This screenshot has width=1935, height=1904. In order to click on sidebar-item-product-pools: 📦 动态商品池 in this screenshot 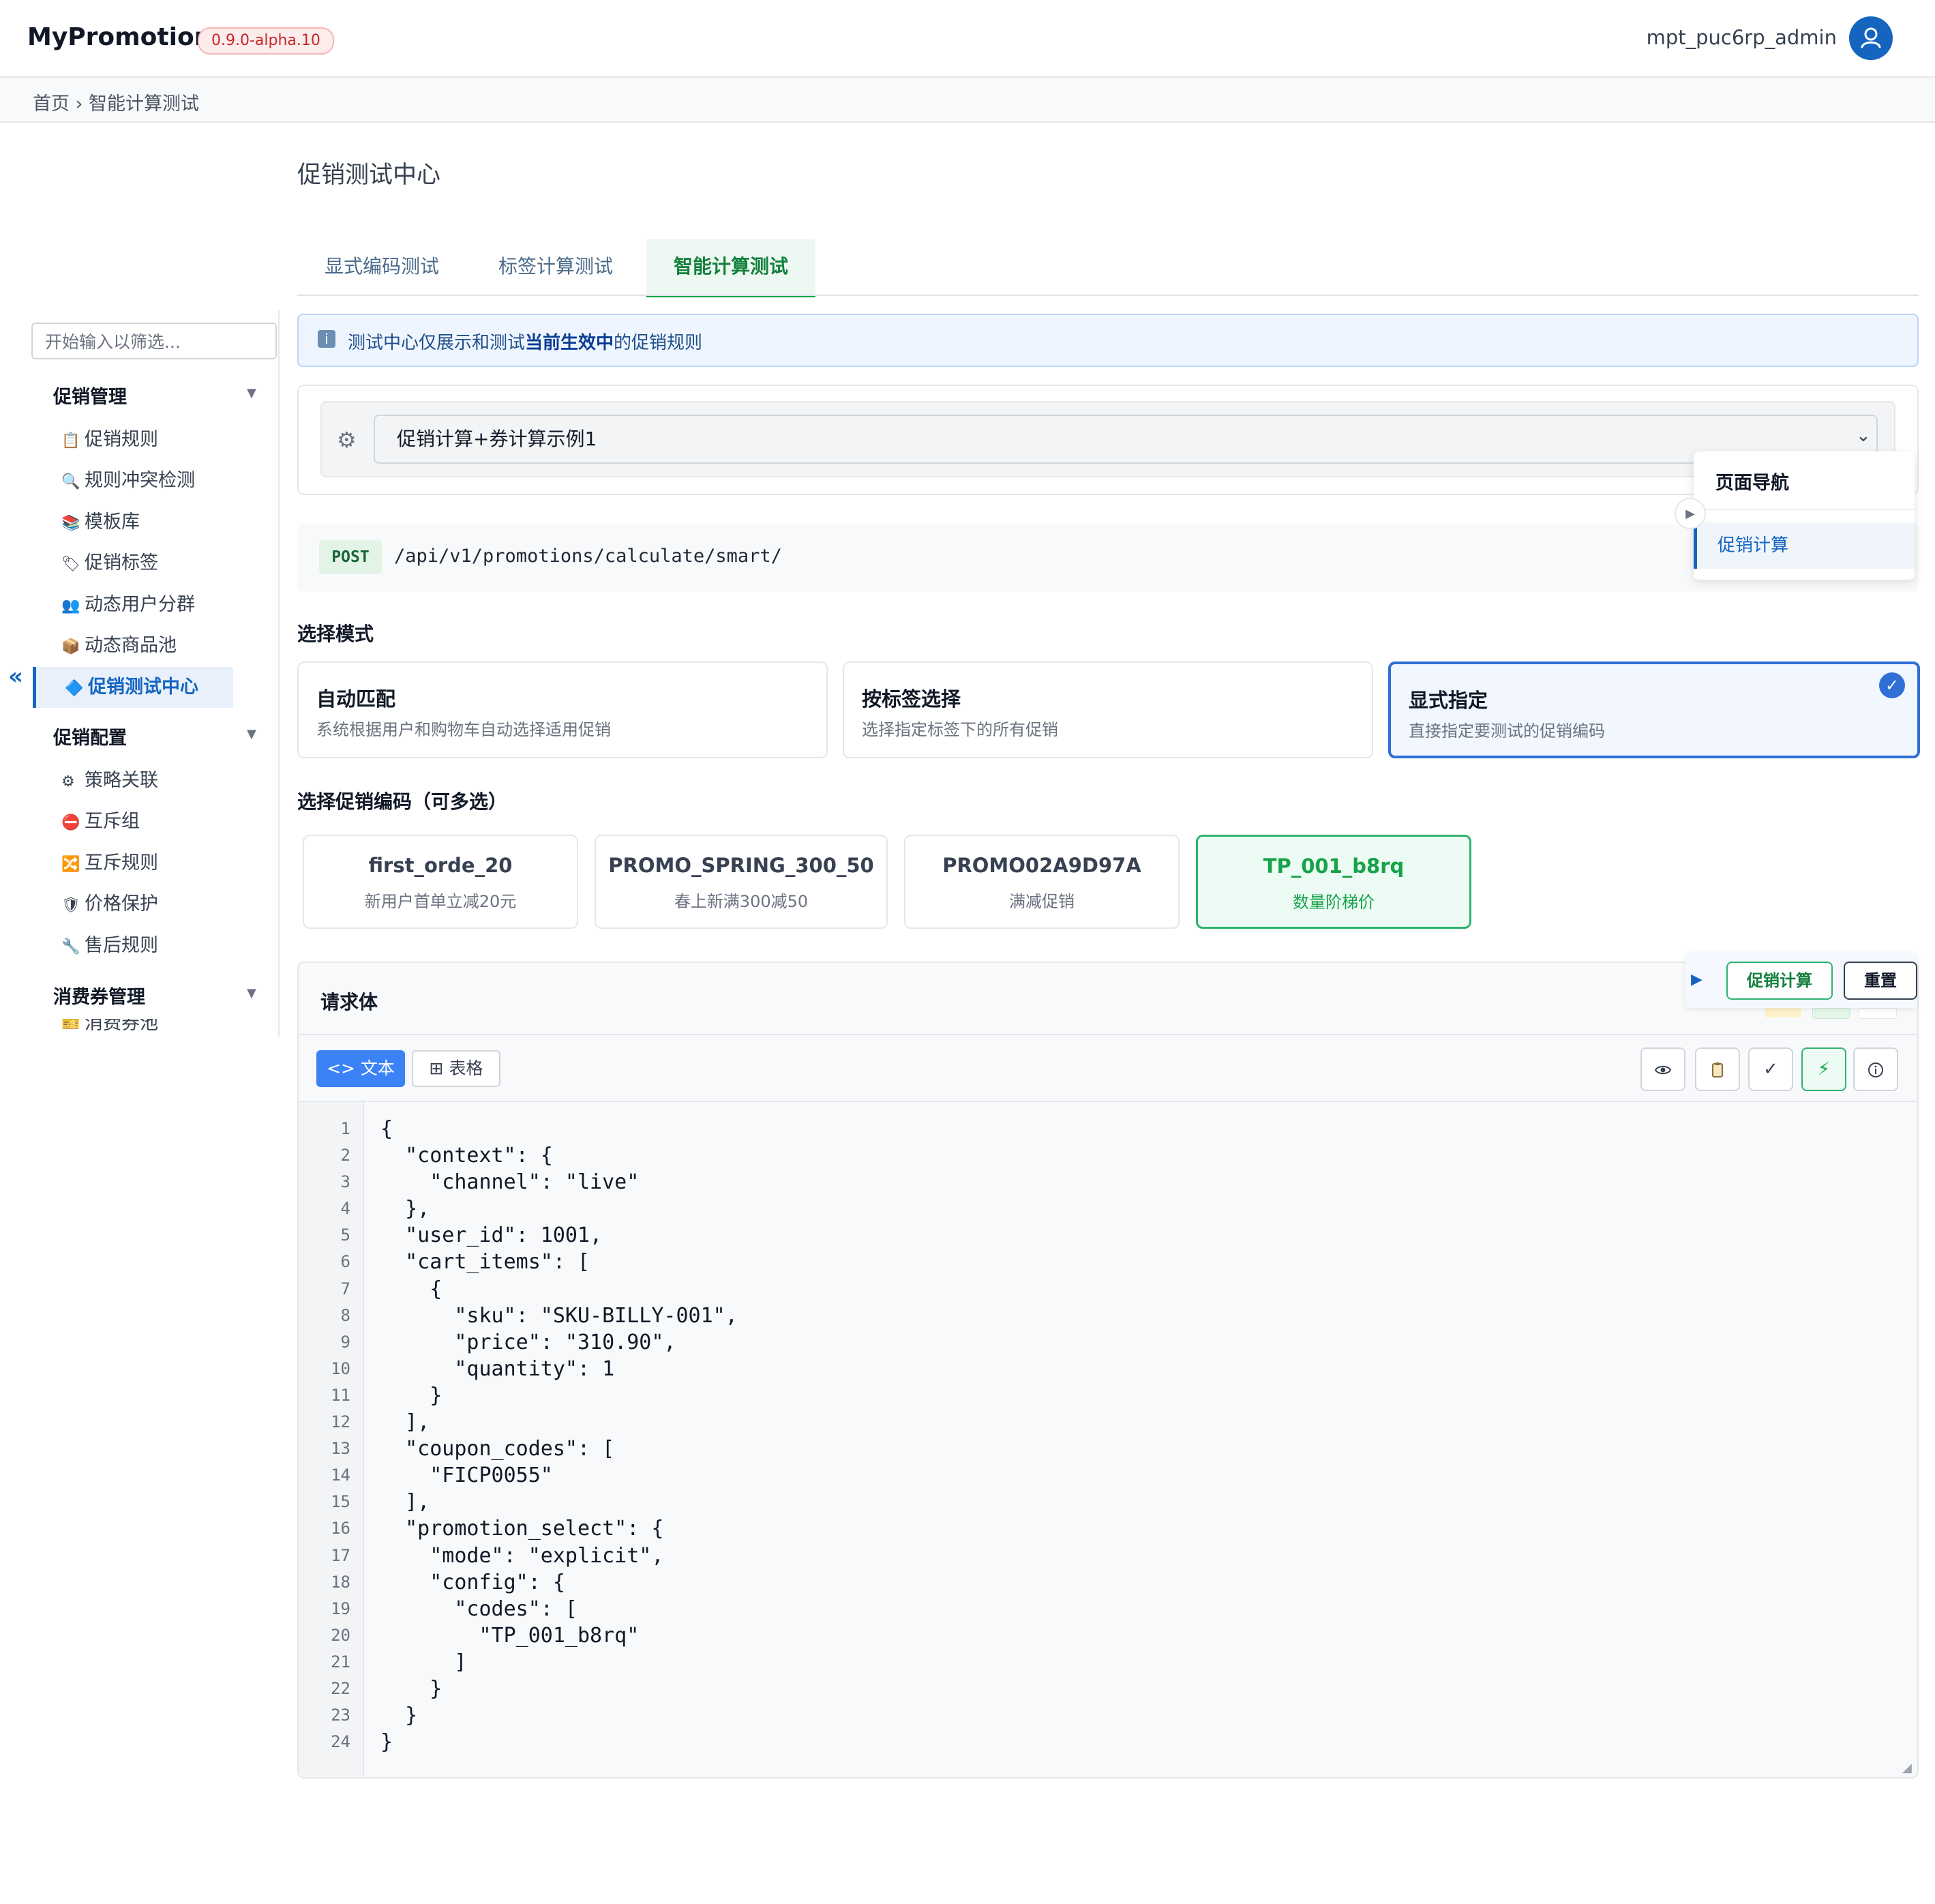, I will do `click(119, 645)`.